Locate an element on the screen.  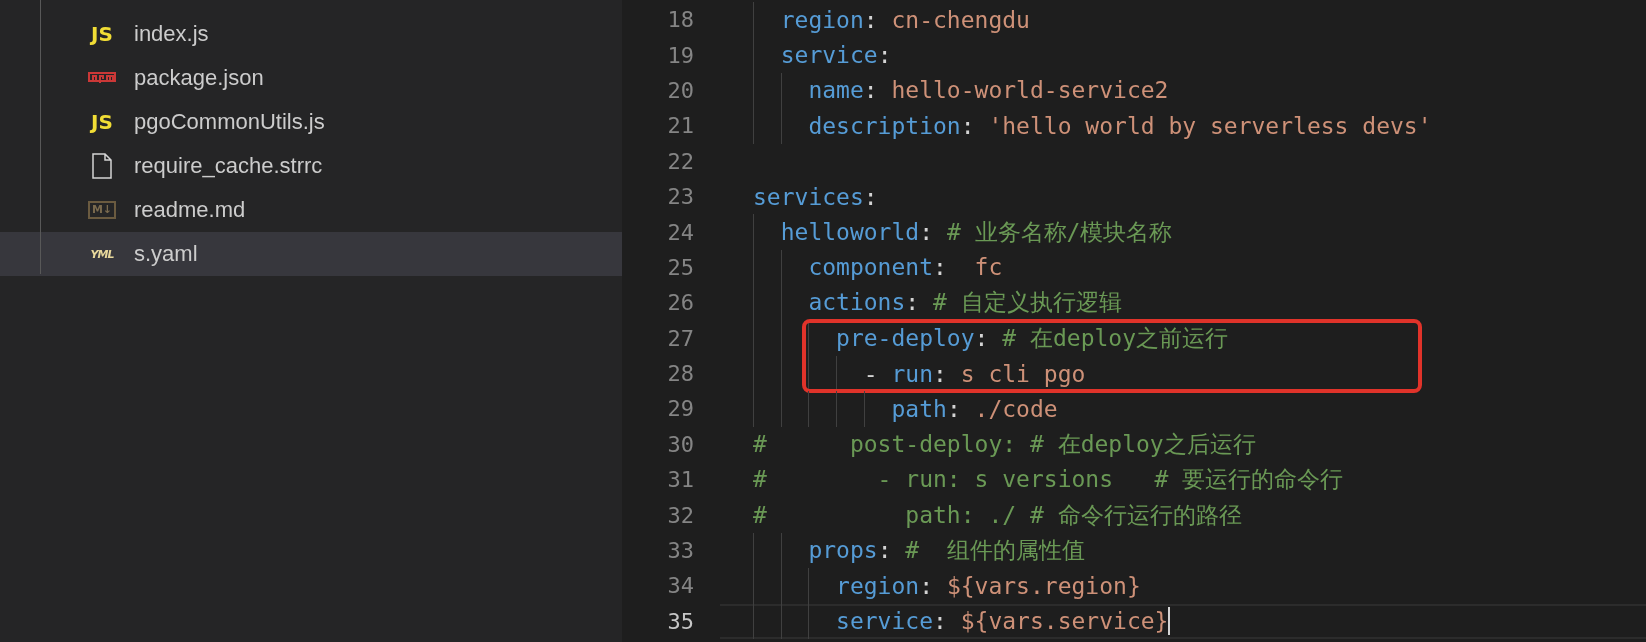
code-line: service: ${vars.service} is located at coordinates (1002, 621).